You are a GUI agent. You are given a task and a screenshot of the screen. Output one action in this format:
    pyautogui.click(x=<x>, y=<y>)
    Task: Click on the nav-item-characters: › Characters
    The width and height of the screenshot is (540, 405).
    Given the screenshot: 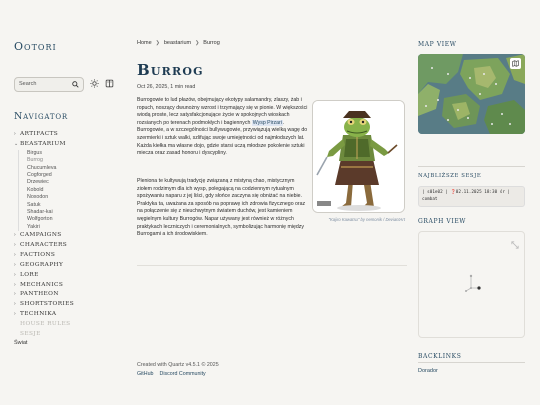 What is the action you would take?
    pyautogui.click(x=64, y=245)
    